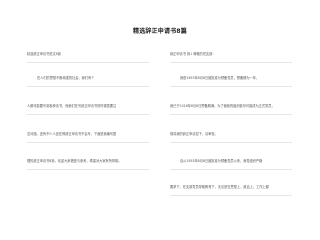 The width and height of the screenshot is (320, 240). What do you see at coordinates (220, 78) in the screenshot?
I see `right-text-line: 我是1955年8月8日被批准为预备党员，预备期为一年，` at bounding box center [220, 78].